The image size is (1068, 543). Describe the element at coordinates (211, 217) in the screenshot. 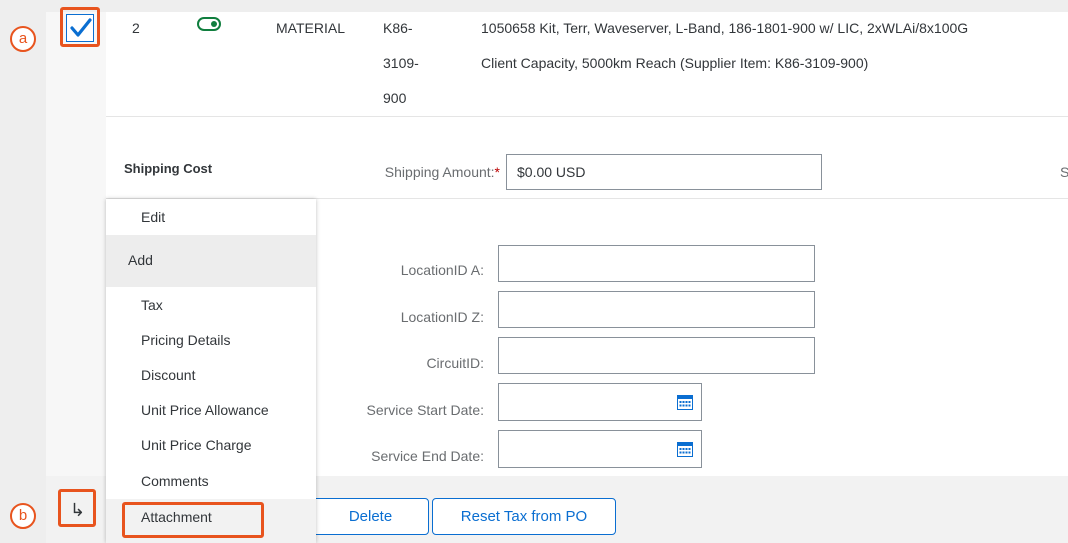

I see `menu-item-edit: Edit` at that location.